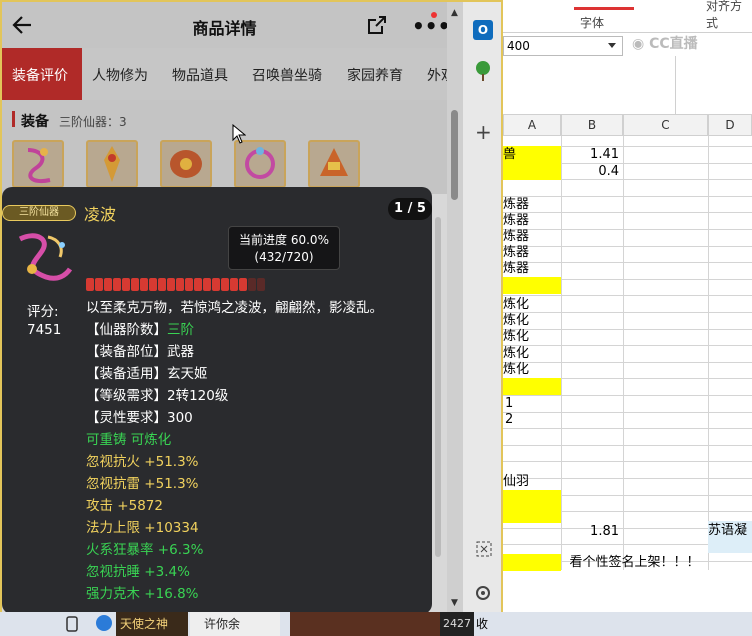 The image size is (752, 636). I want to click on counter-label: 2427, so click(457, 624).